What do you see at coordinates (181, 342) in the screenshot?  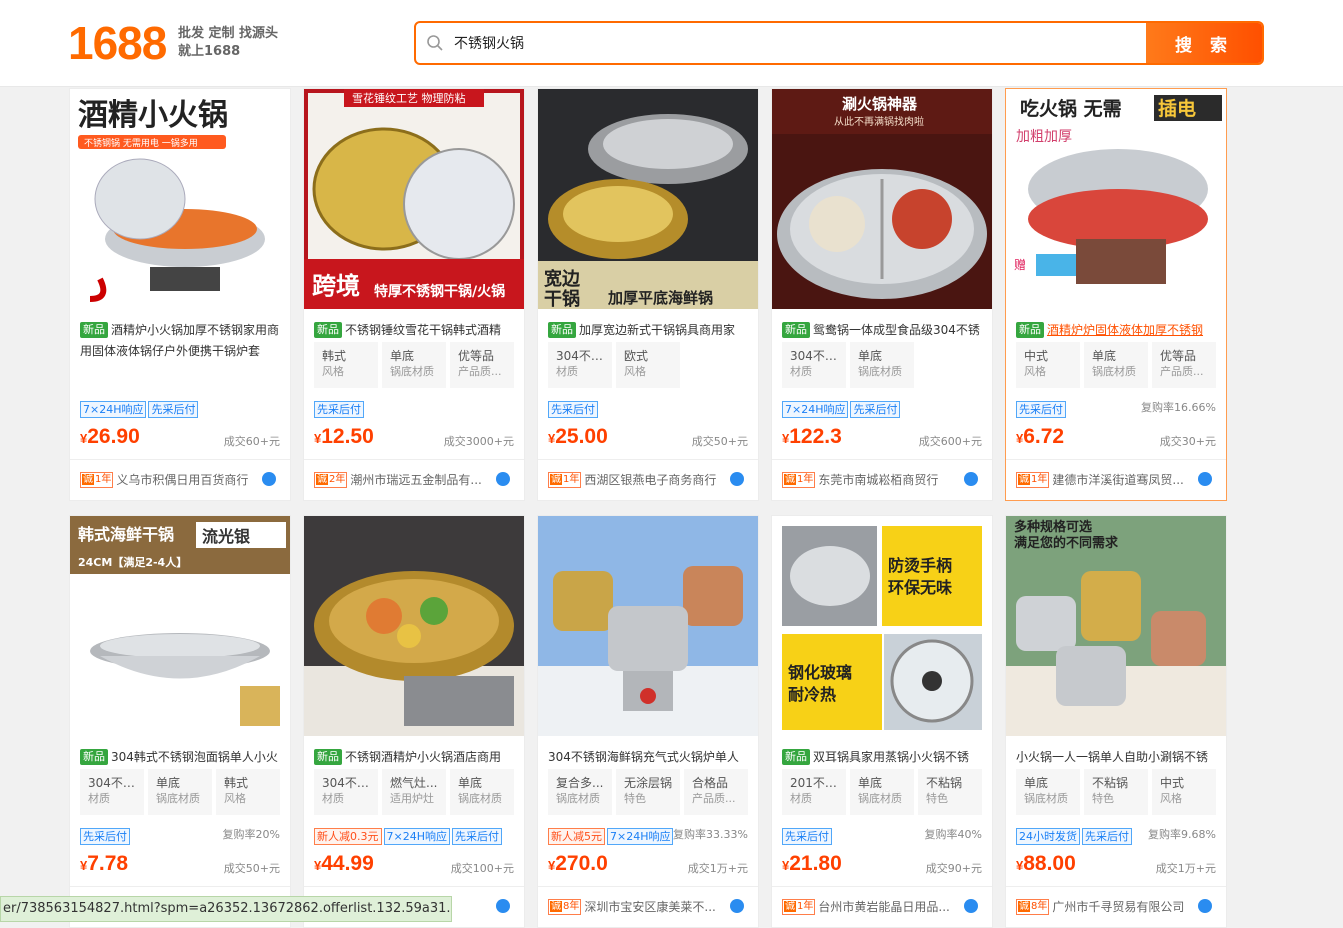 I see `product-title: 新品 酒精炉小火锅加厚不锈钢家用商用固体液体锅仔户外便携干锅炉套` at bounding box center [181, 342].